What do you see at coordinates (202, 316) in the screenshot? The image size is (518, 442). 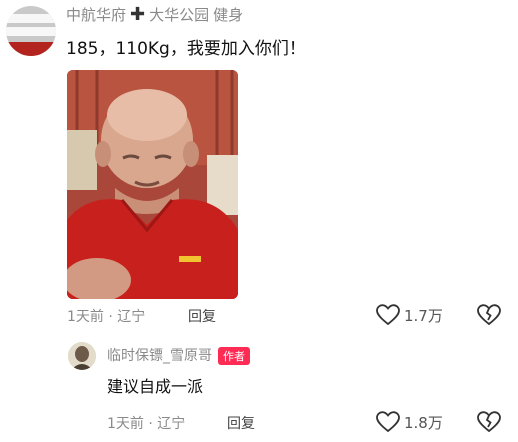 I see `reply-button: 回复` at bounding box center [202, 316].